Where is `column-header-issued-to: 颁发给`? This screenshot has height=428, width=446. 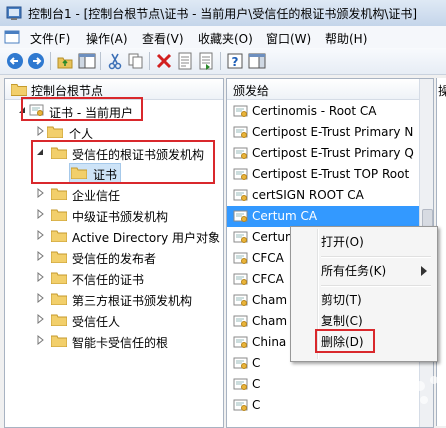 column-header-issued-to: 颁发给 is located at coordinates (323, 89).